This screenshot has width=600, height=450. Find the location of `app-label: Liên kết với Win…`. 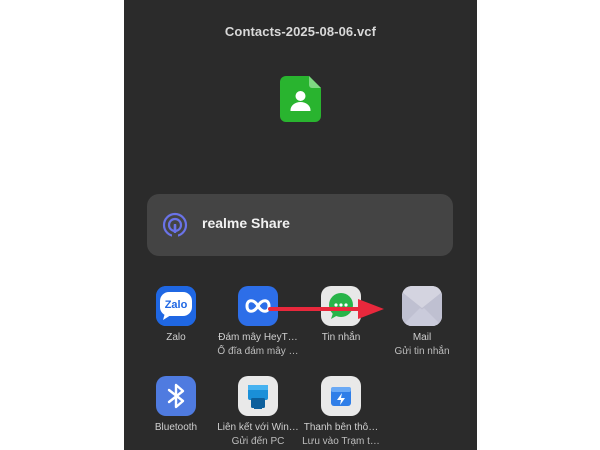

app-label: Liên kết với Win… is located at coordinates (258, 427).